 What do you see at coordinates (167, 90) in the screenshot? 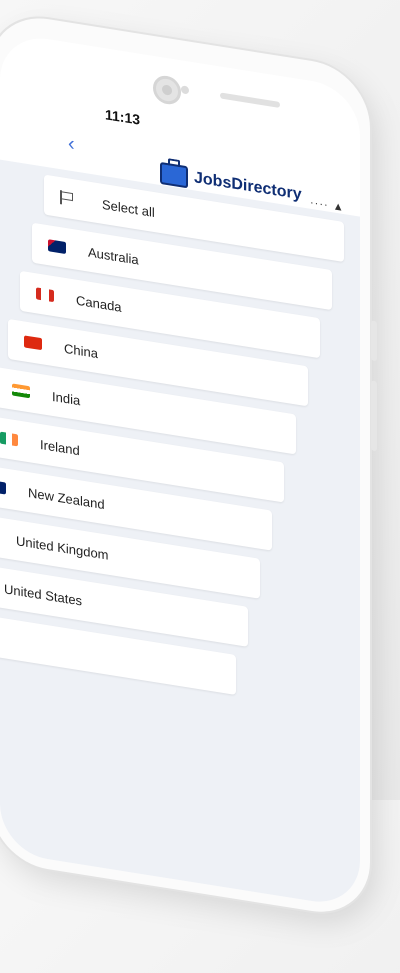
I see `front-camera` at bounding box center [167, 90].